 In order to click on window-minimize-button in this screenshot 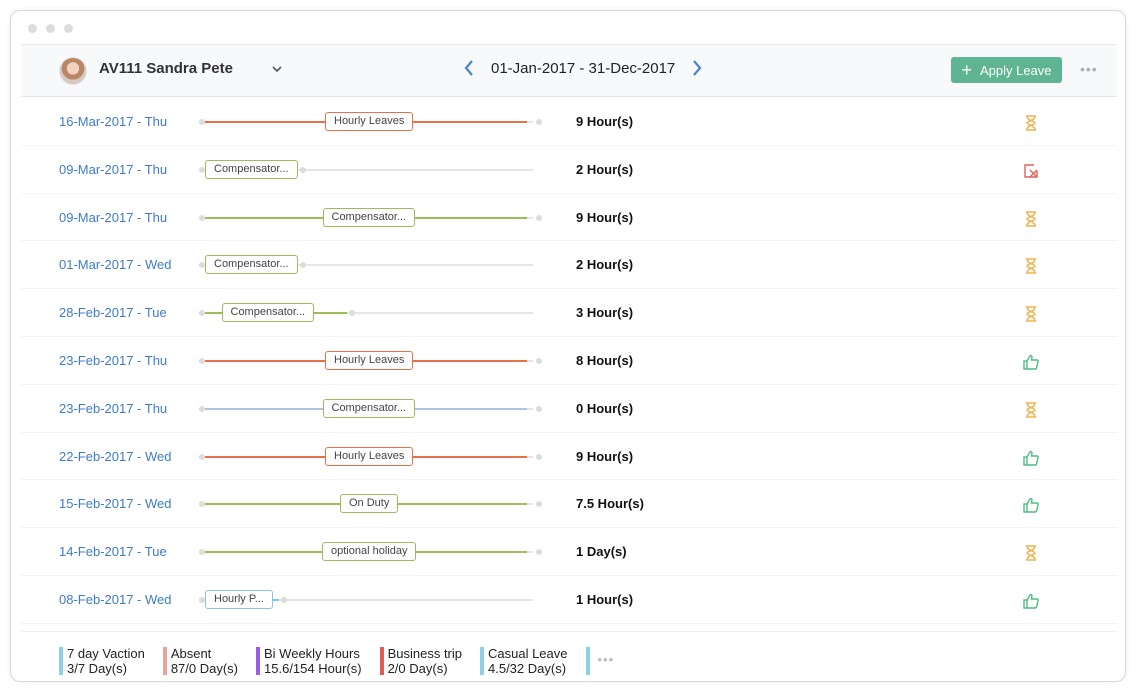, I will do `click(50, 28)`.